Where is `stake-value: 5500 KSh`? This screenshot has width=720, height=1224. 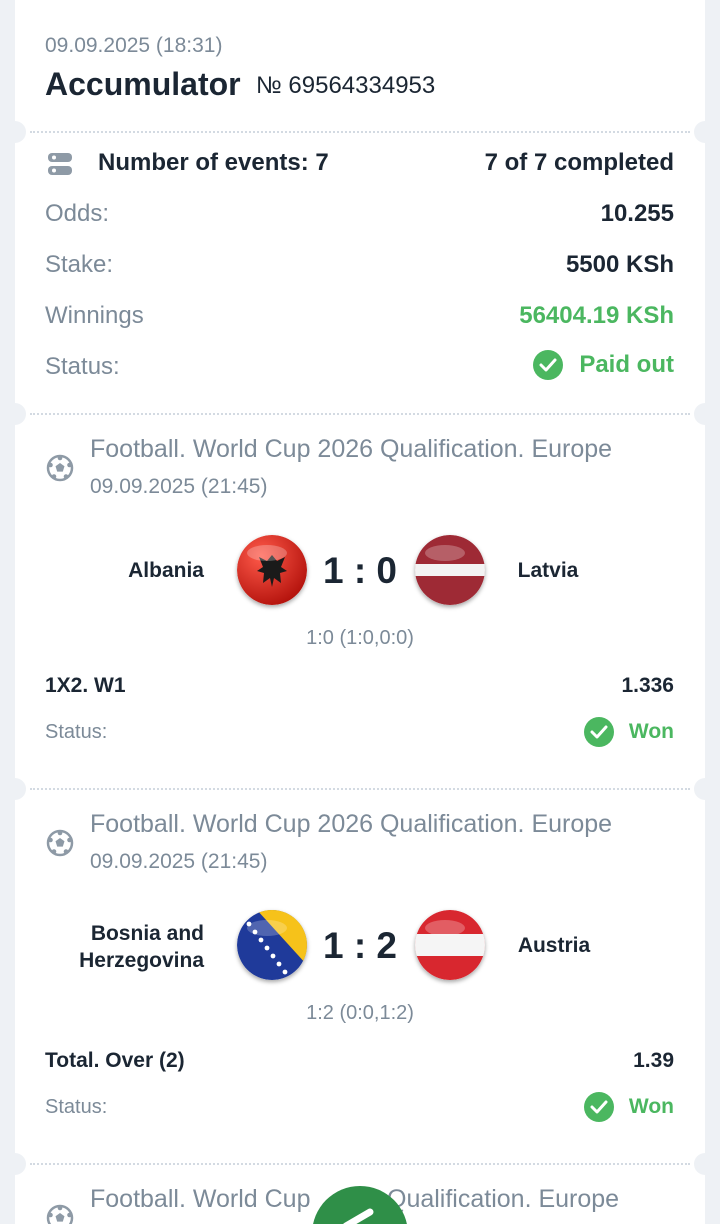 stake-value: 5500 KSh is located at coordinates (619, 264).